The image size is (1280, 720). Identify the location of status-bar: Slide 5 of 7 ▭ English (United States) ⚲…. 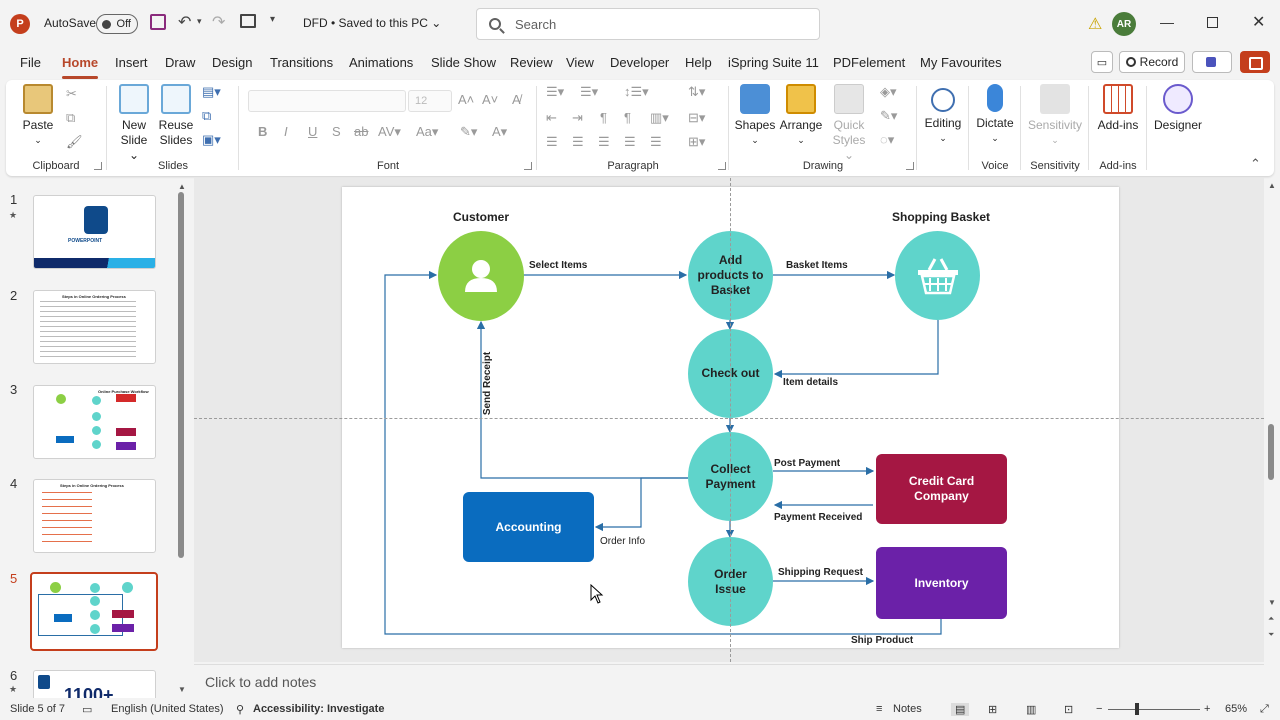
(640, 709).